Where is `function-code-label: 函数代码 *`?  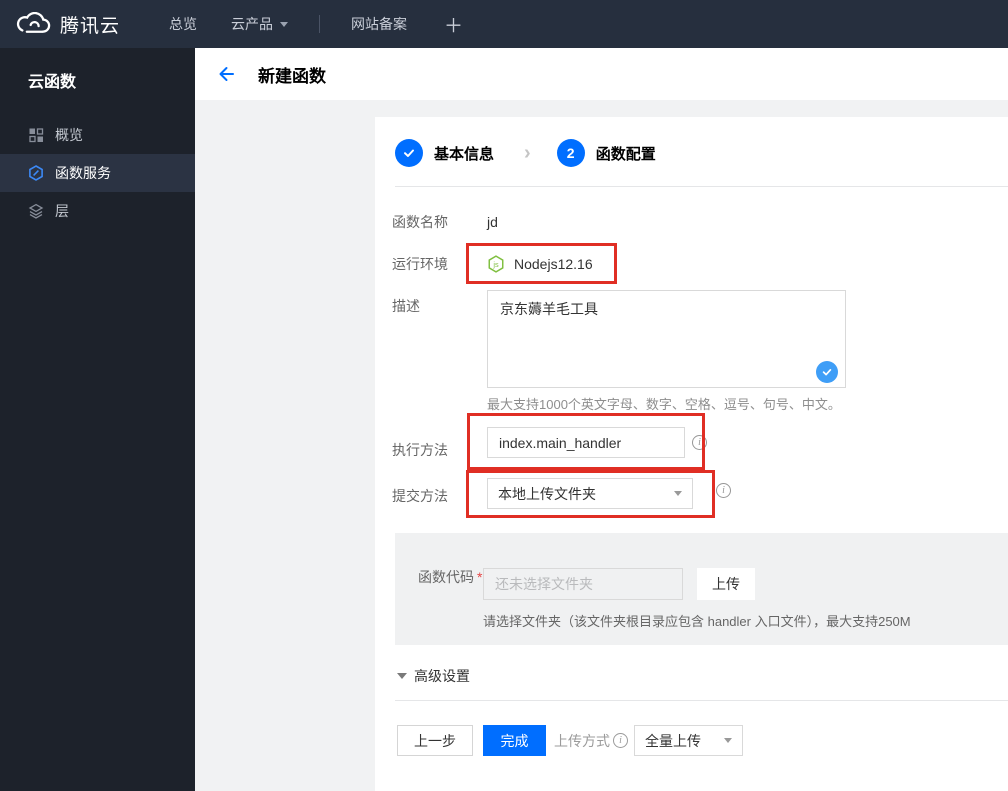 function-code-label: 函数代码 * is located at coordinates (450, 577).